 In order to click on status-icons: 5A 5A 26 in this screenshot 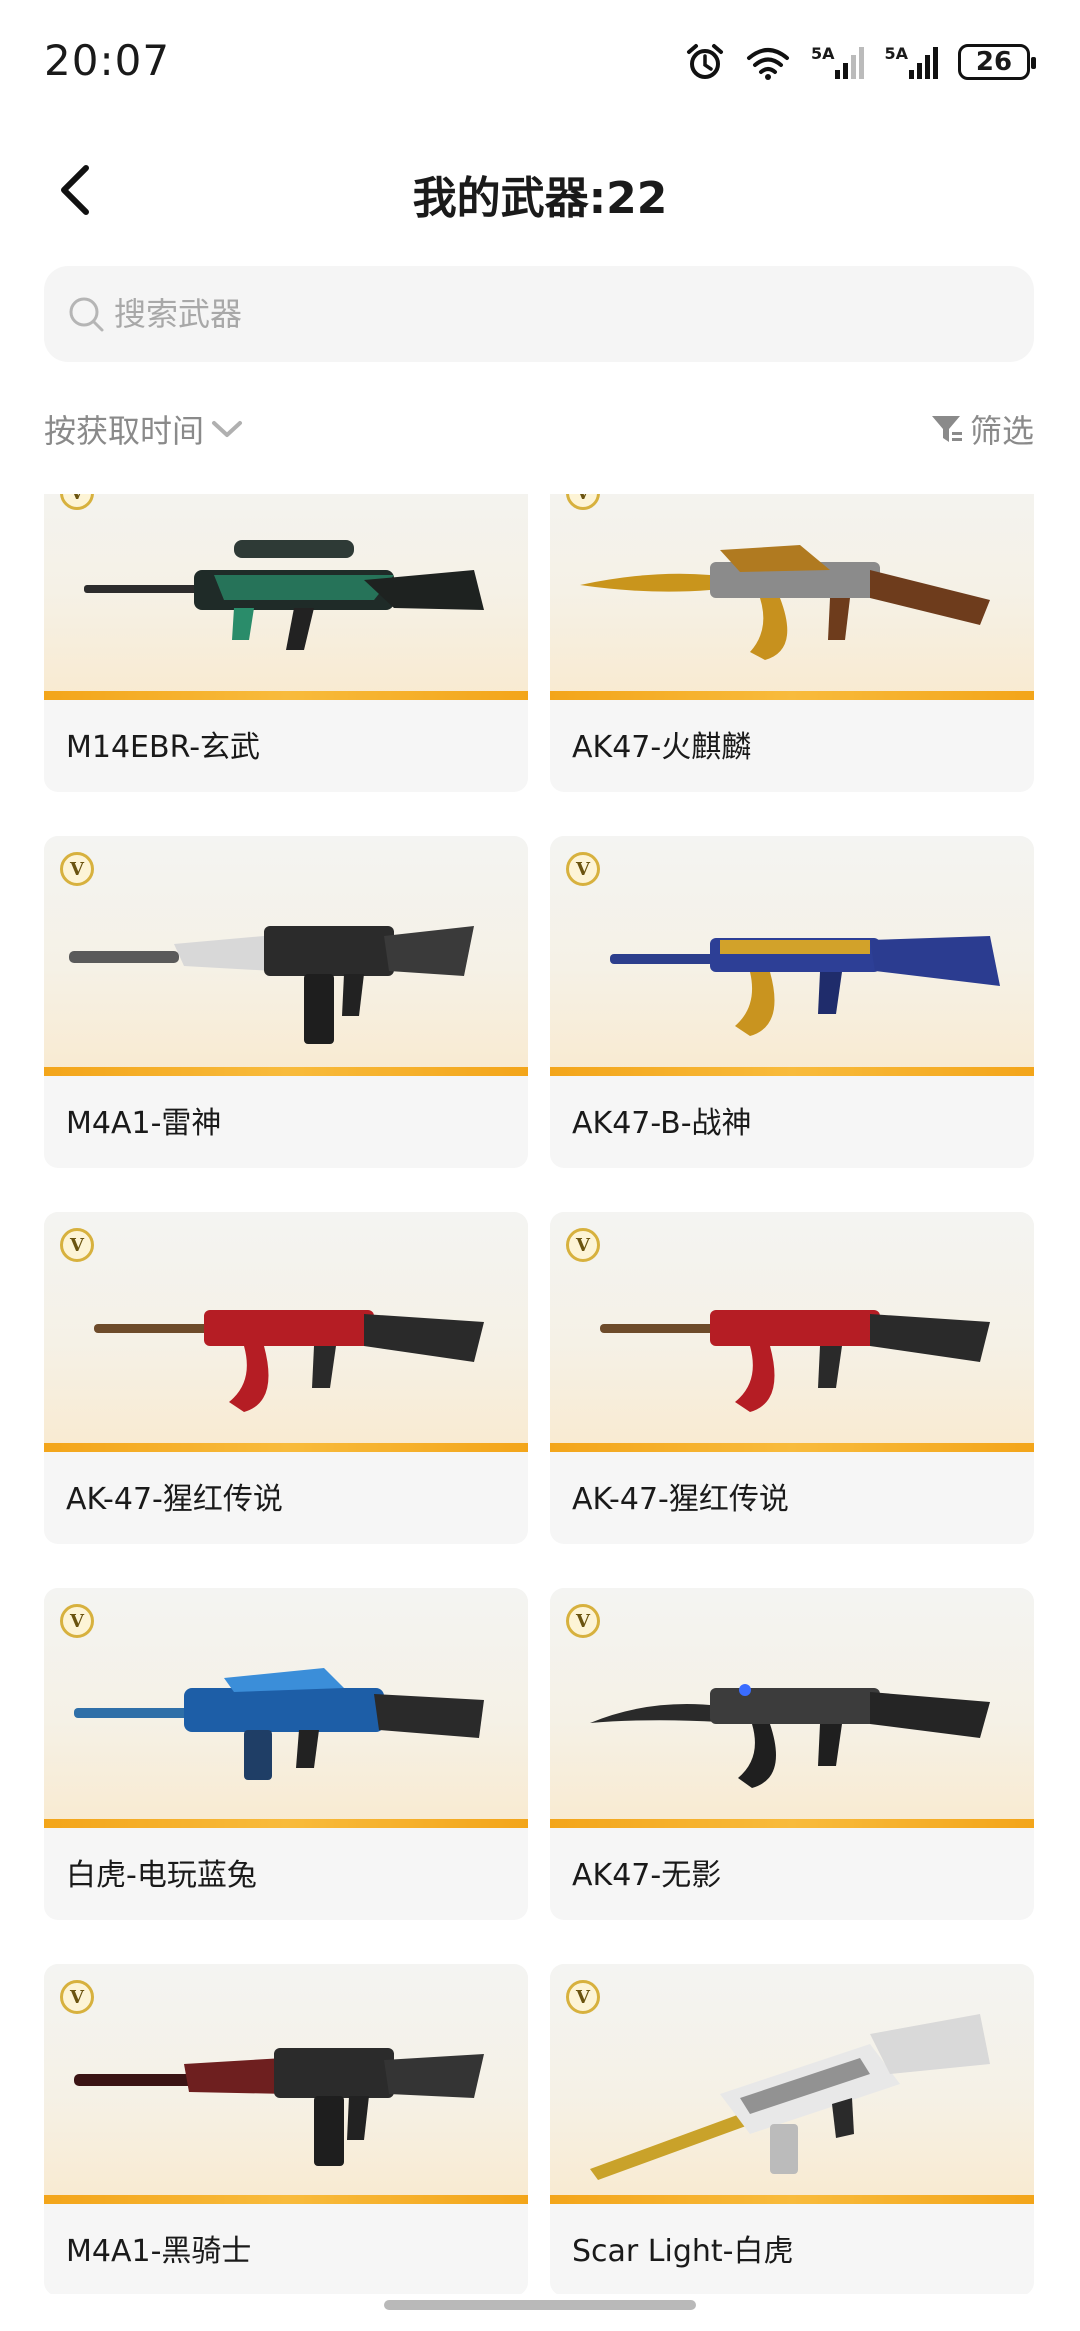, I will do `click(860, 62)`.